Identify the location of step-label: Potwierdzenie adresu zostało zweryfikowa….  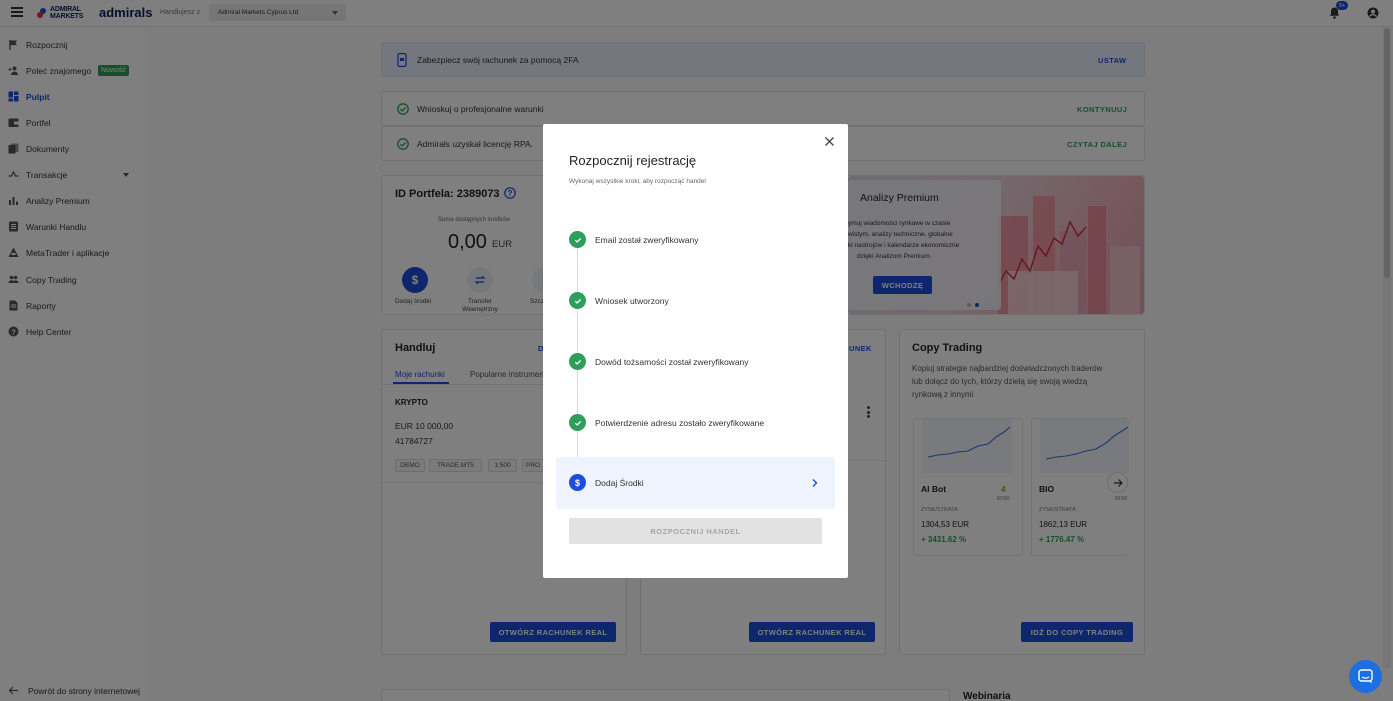
(680, 423).